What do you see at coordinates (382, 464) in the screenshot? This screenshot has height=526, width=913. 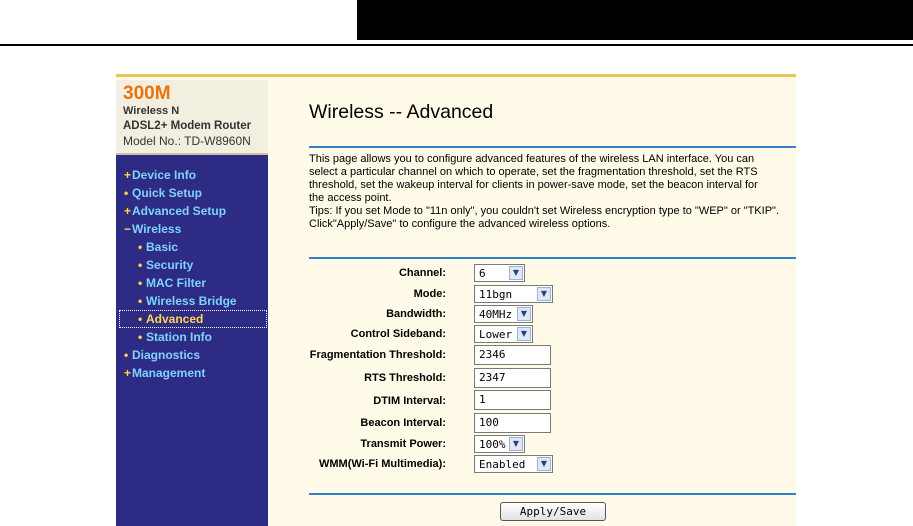 I see `wmm-label: WMM(Wi-Fi Multimedia):` at bounding box center [382, 464].